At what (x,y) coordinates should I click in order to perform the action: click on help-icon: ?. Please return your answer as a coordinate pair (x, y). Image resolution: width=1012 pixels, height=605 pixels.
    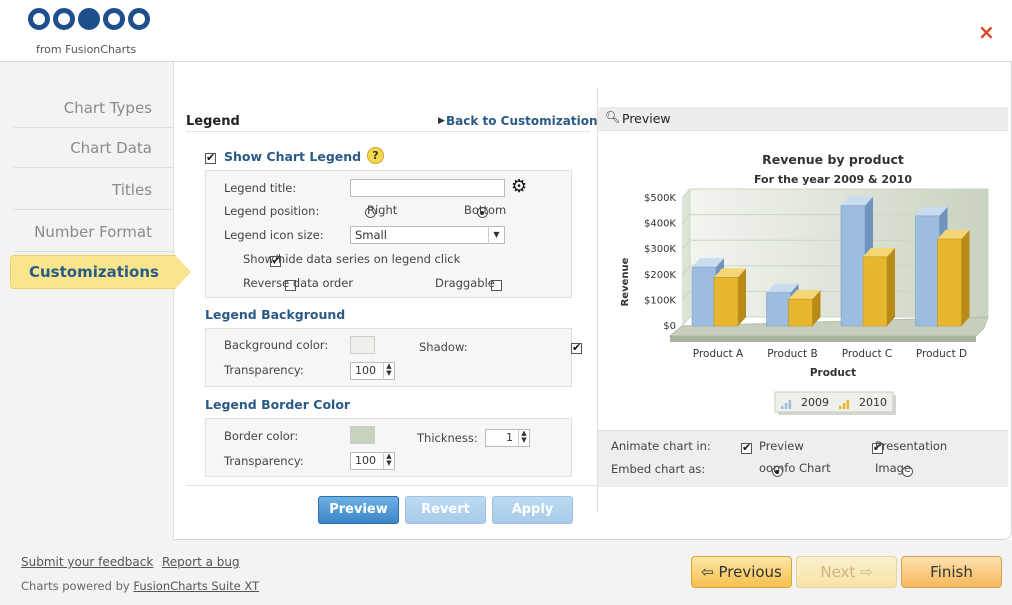
    Looking at the image, I should click on (375, 155).